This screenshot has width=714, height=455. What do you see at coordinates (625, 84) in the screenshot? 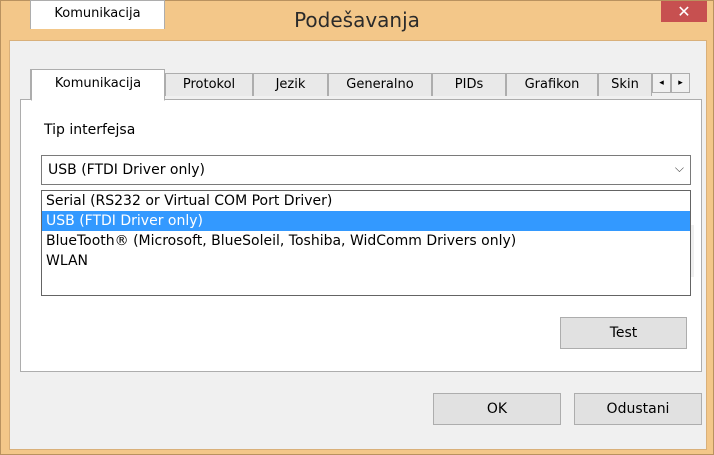
I see `tab-skin: Skin` at bounding box center [625, 84].